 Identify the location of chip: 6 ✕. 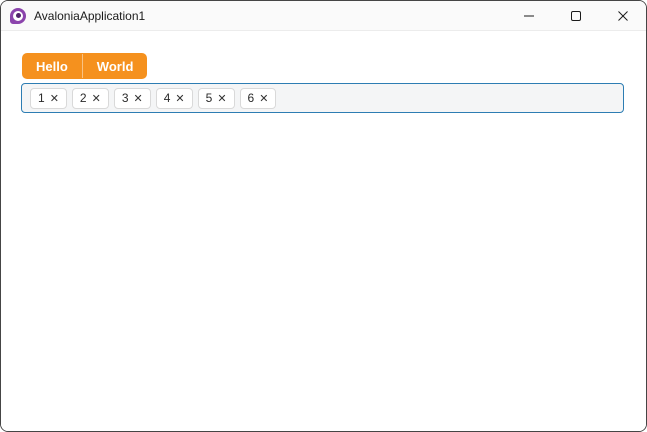
(258, 98).